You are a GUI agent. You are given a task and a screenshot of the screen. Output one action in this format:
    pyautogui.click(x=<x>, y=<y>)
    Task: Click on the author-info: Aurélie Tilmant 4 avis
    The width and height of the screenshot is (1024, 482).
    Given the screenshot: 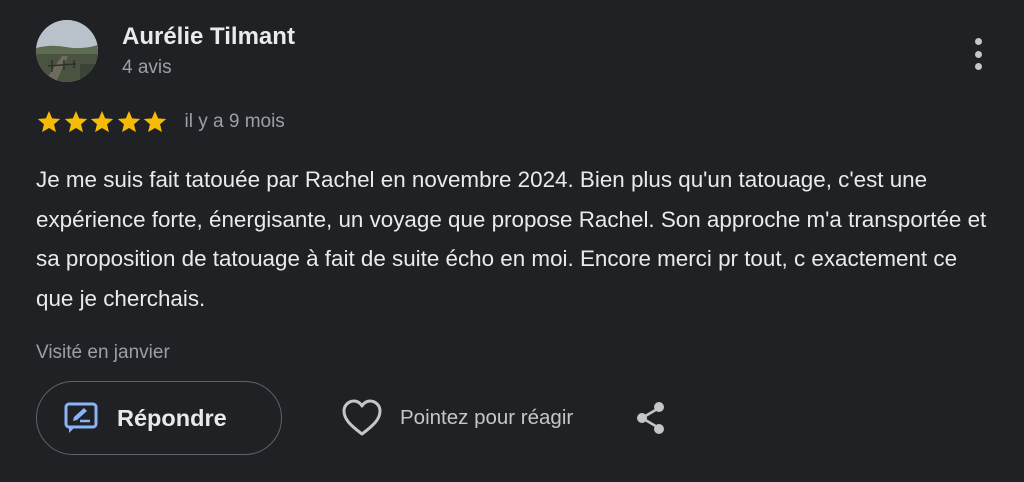 What is the action you would take?
    pyautogui.click(x=208, y=51)
    